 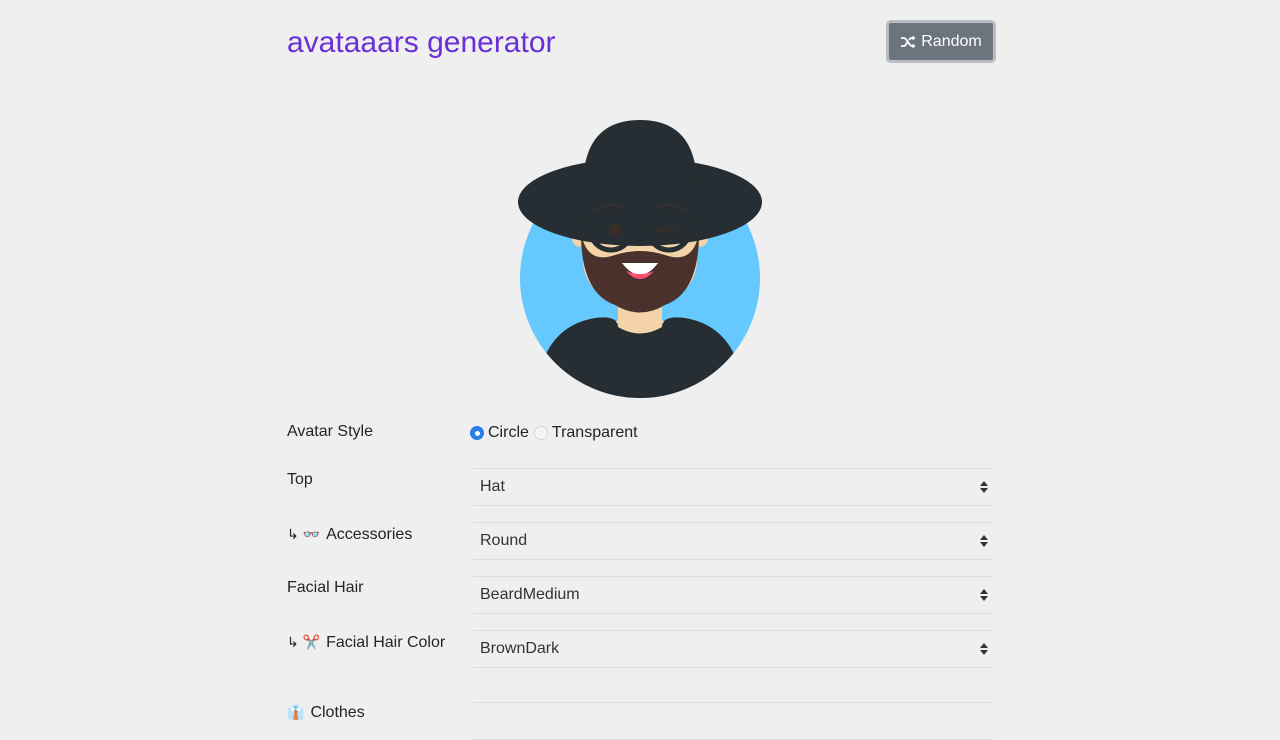 I want to click on facial-hair-color-select-value: BrownDark, so click(x=520, y=648).